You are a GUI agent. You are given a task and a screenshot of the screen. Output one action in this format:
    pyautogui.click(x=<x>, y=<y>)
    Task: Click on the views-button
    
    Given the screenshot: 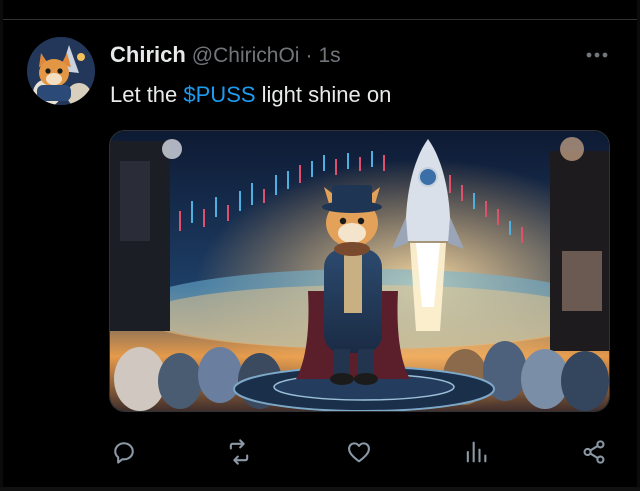 What is the action you would take?
    pyautogui.click(x=476, y=452)
    